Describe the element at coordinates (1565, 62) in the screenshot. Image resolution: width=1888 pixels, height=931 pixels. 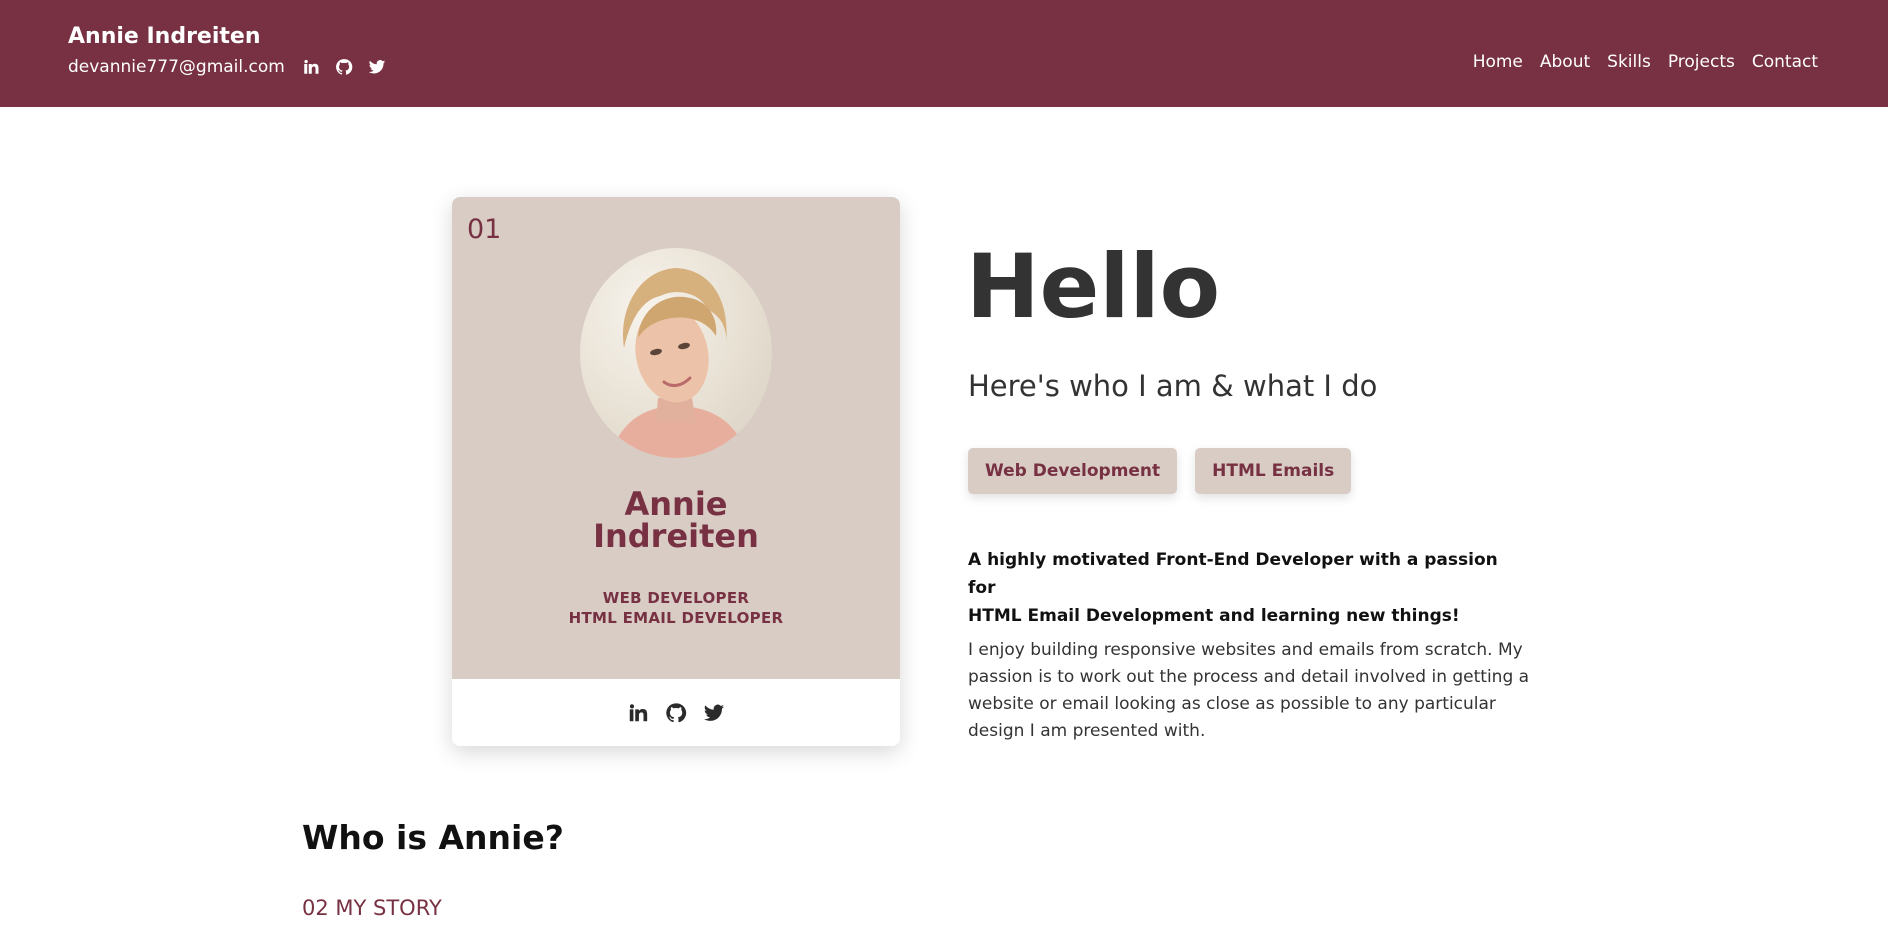
I see `nav-about: About` at that location.